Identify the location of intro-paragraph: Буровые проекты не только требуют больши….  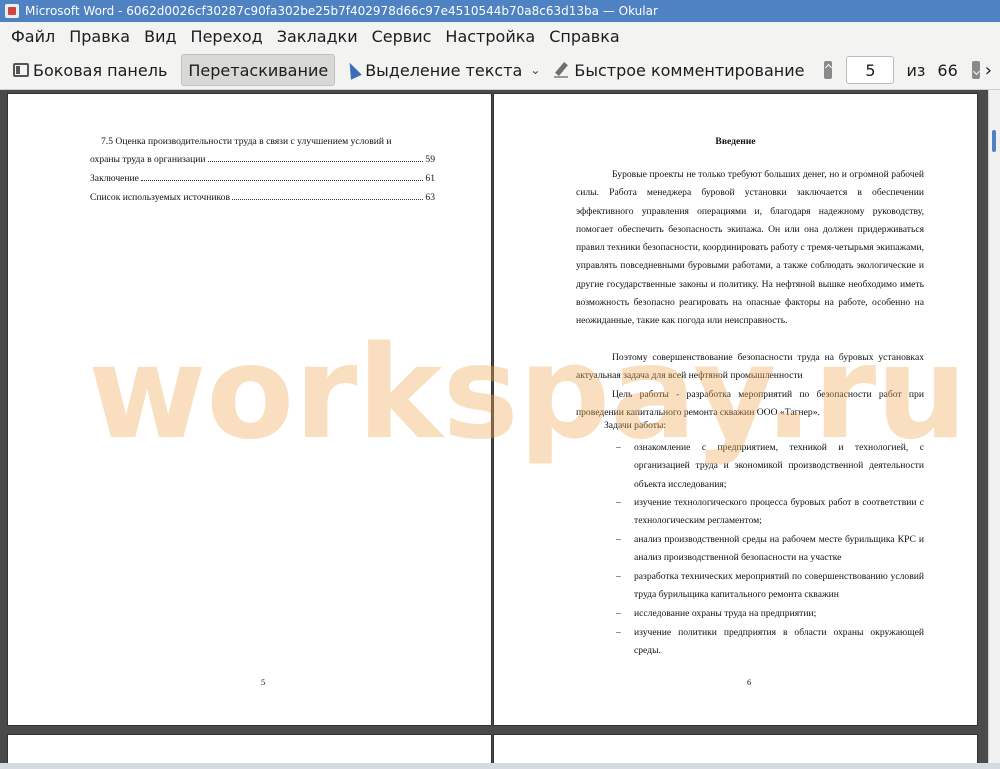
(750, 248).